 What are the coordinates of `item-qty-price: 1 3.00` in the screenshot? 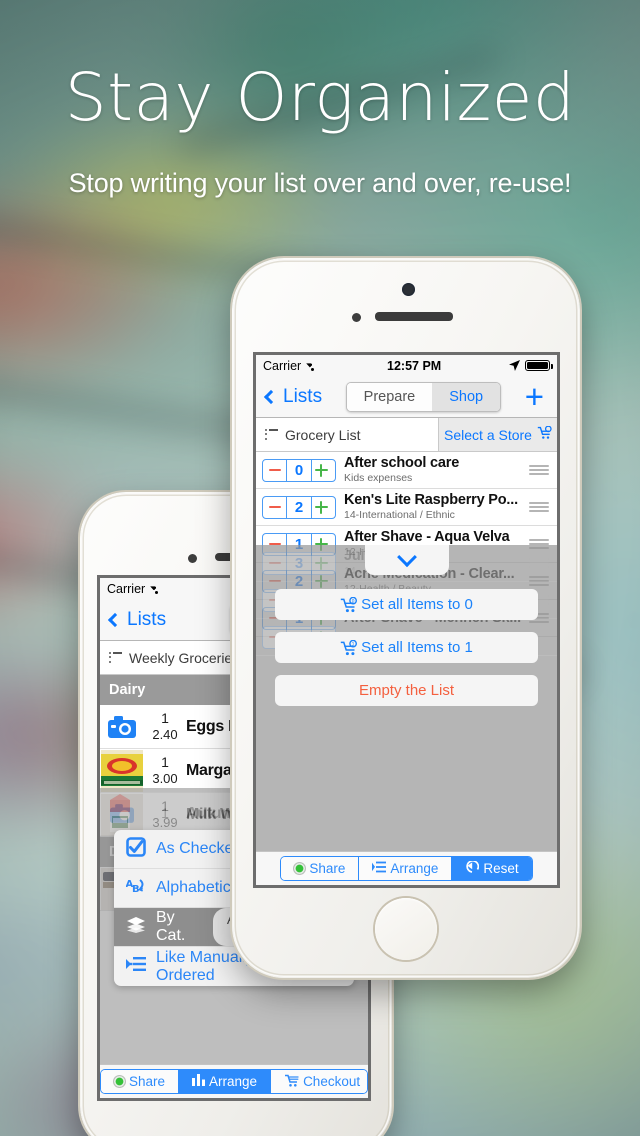 It's located at (165, 771).